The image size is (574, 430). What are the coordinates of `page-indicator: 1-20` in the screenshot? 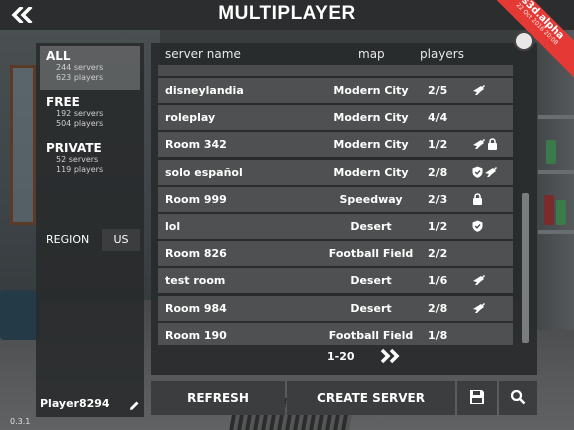 It's located at (341, 356).